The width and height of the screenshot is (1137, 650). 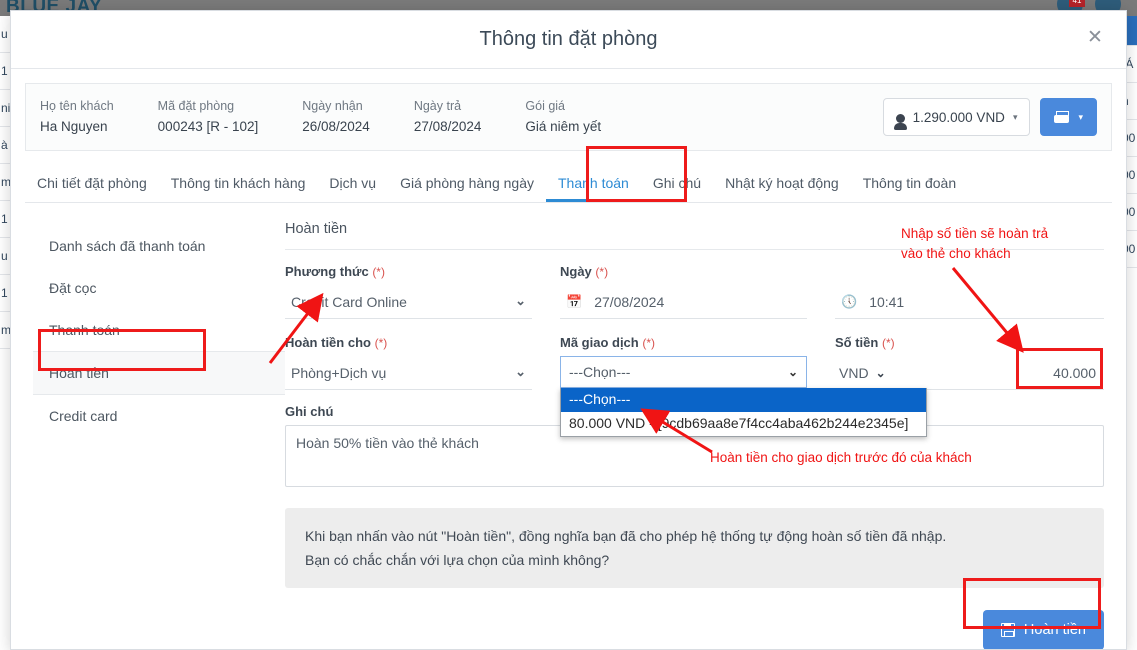 What do you see at coordinates (683, 372) in the screenshot?
I see `transaction-select: ---Chọn--- ⌄` at bounding box center [683, 372].